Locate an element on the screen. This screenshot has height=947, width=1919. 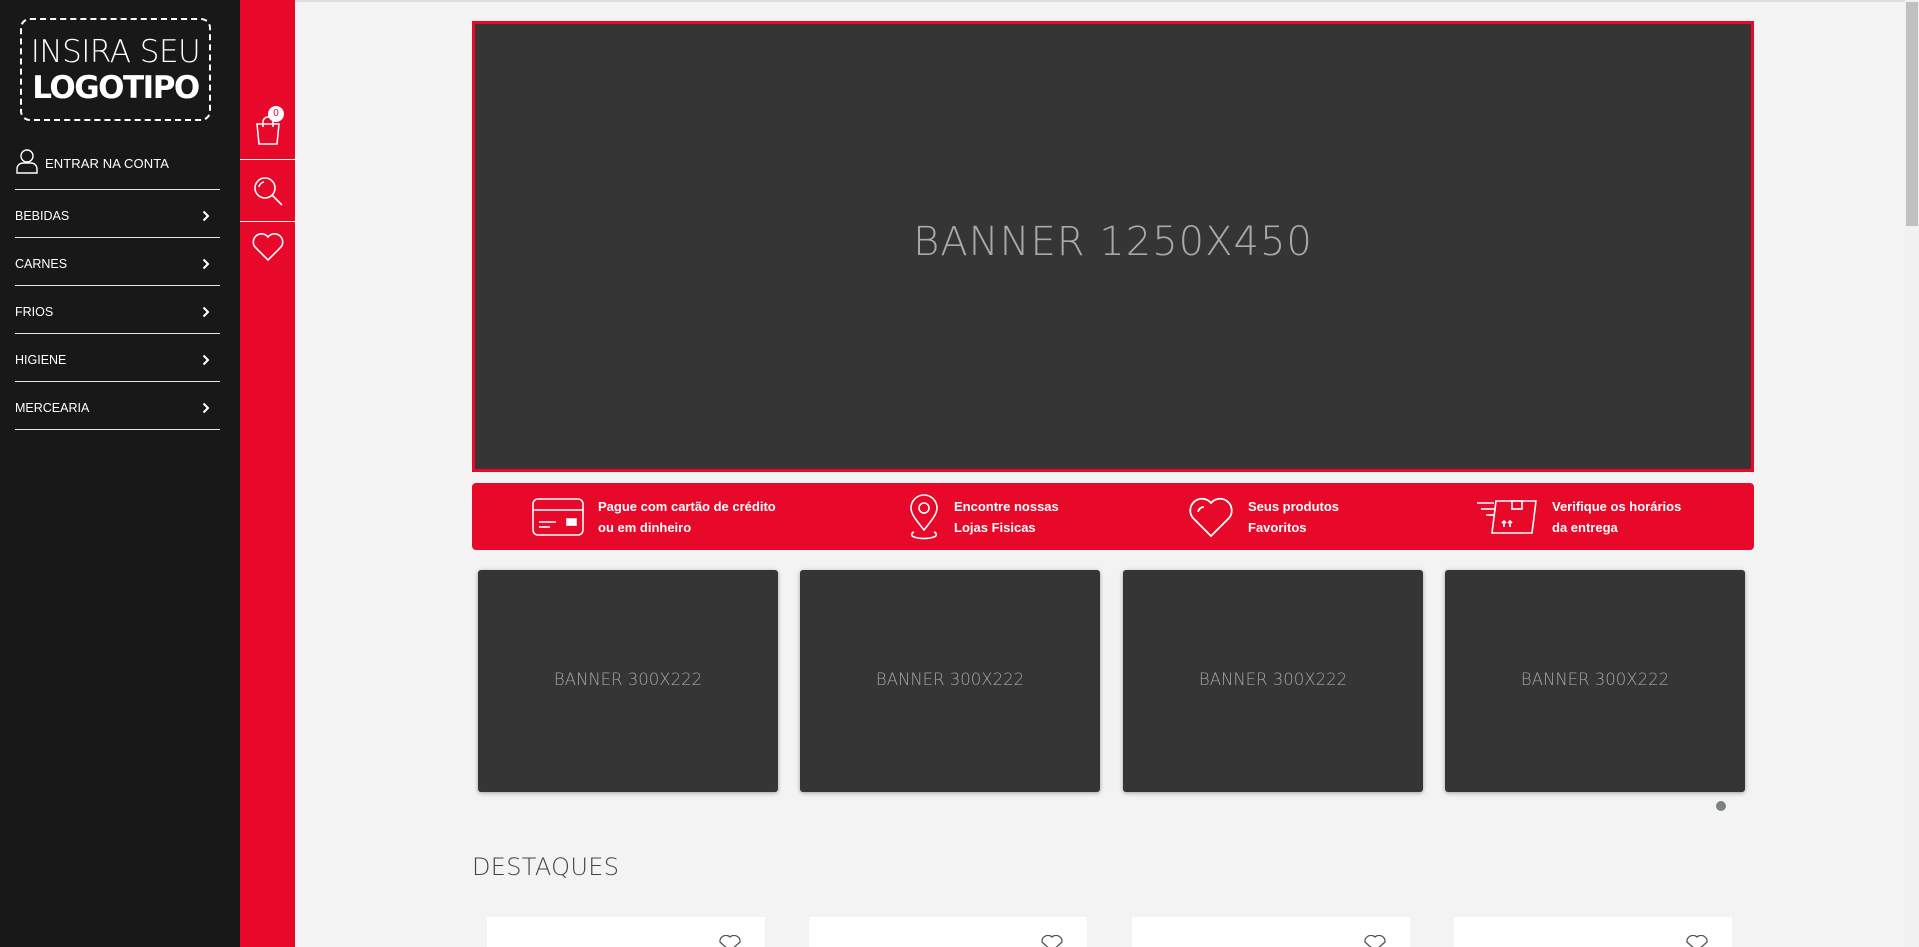
top-divider is located at coordinates (1100, 1).